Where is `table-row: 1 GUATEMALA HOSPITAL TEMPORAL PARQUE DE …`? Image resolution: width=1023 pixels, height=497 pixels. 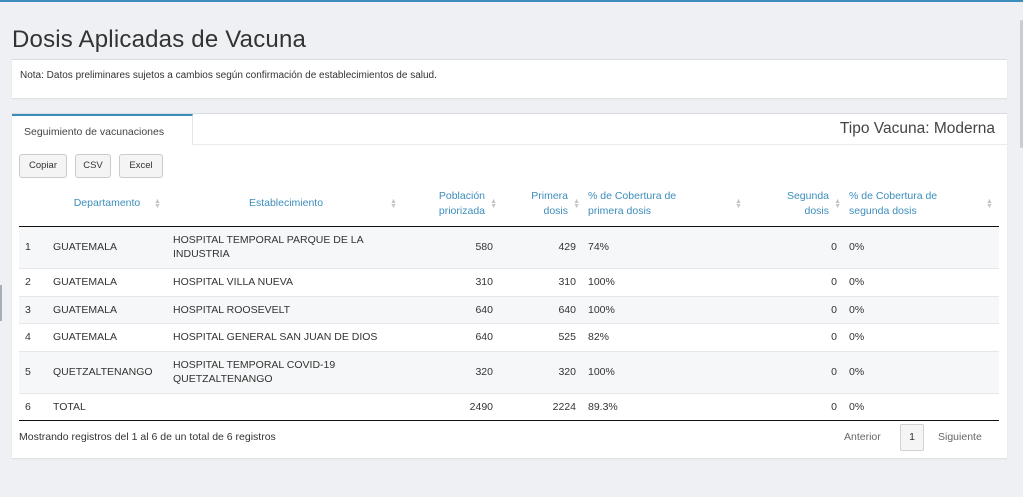 table-row: 1 GUATEMALA HOSPITAL TEMPORAL PARQUE DE … is located at coordinates (509, 246).